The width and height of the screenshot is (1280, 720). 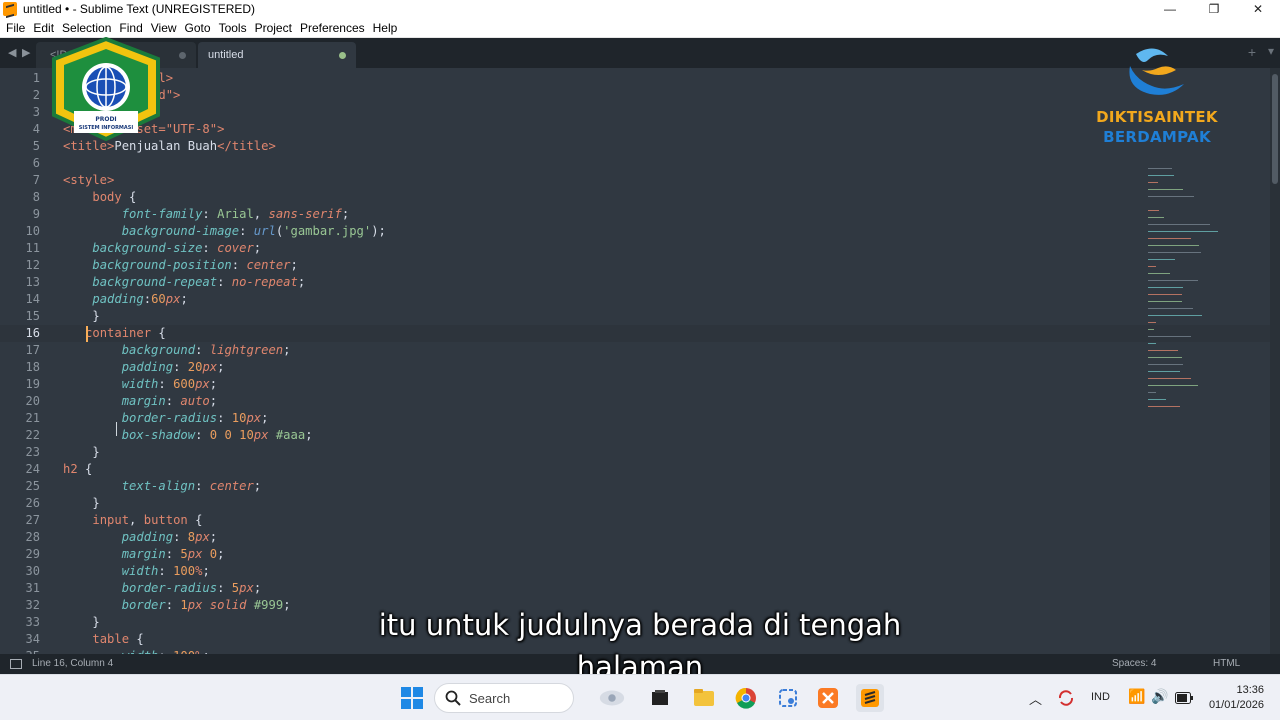 What do you see at coordinates (1271, 51) in the screenshot?
I see `tab-list-dropdown-icon: ▾` at bounding box center [1271, 51].